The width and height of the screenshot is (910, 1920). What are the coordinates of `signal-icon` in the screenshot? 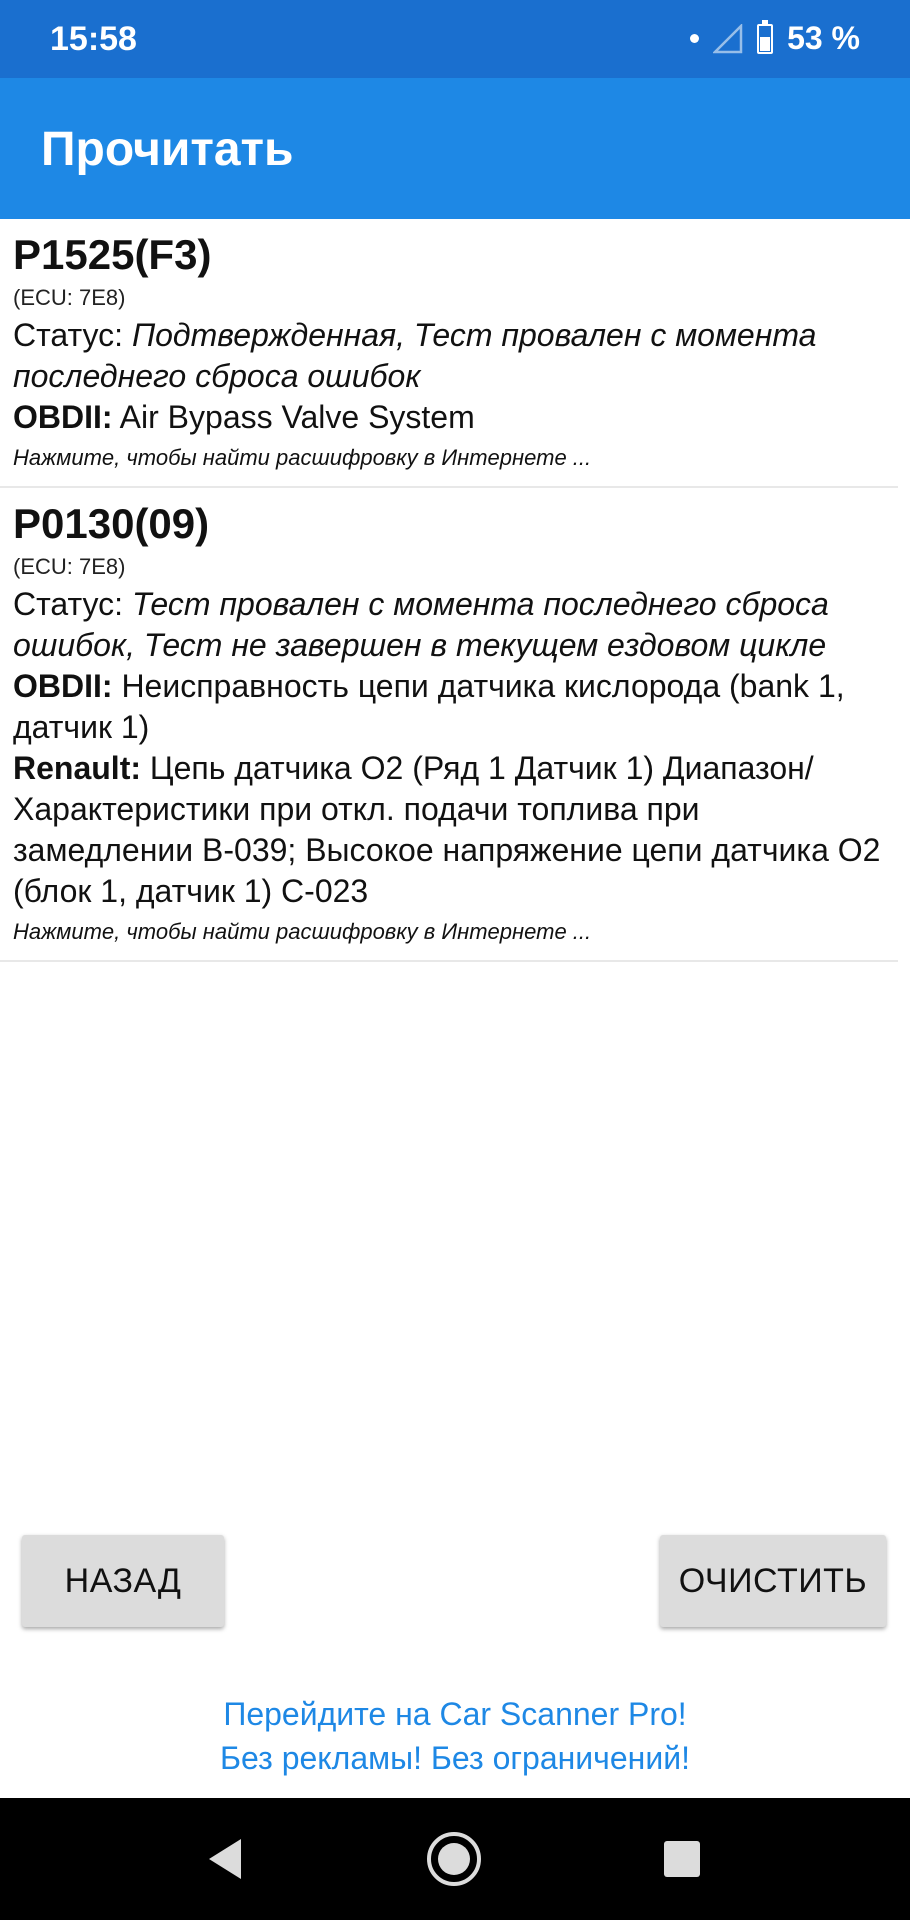 It's located at (728, 38).